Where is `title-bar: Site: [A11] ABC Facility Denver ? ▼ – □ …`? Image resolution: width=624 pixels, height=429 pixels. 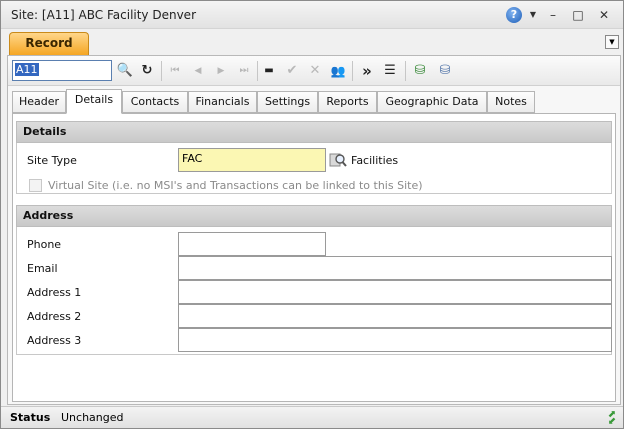 title-bar: Site: [A11] ABC Facility Denver ? ▼ – □ … is located at coordinates (312, 15).